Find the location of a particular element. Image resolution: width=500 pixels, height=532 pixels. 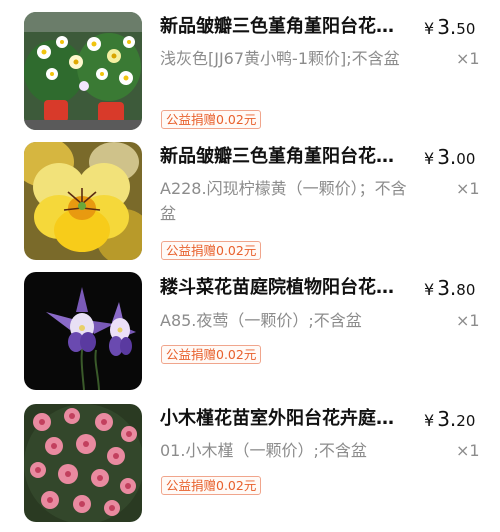

product-price: ¥3.80 is located at coordinates (454, 289).